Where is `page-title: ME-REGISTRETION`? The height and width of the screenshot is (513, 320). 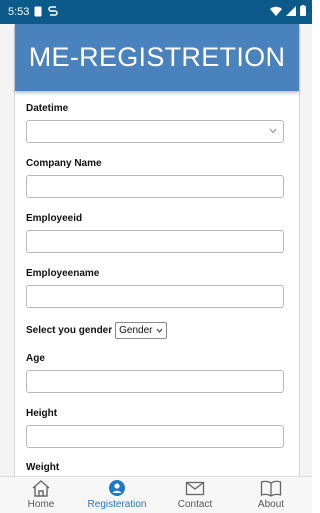
page-title: ME-REGISTRETION is located at coordinates (157, 57).